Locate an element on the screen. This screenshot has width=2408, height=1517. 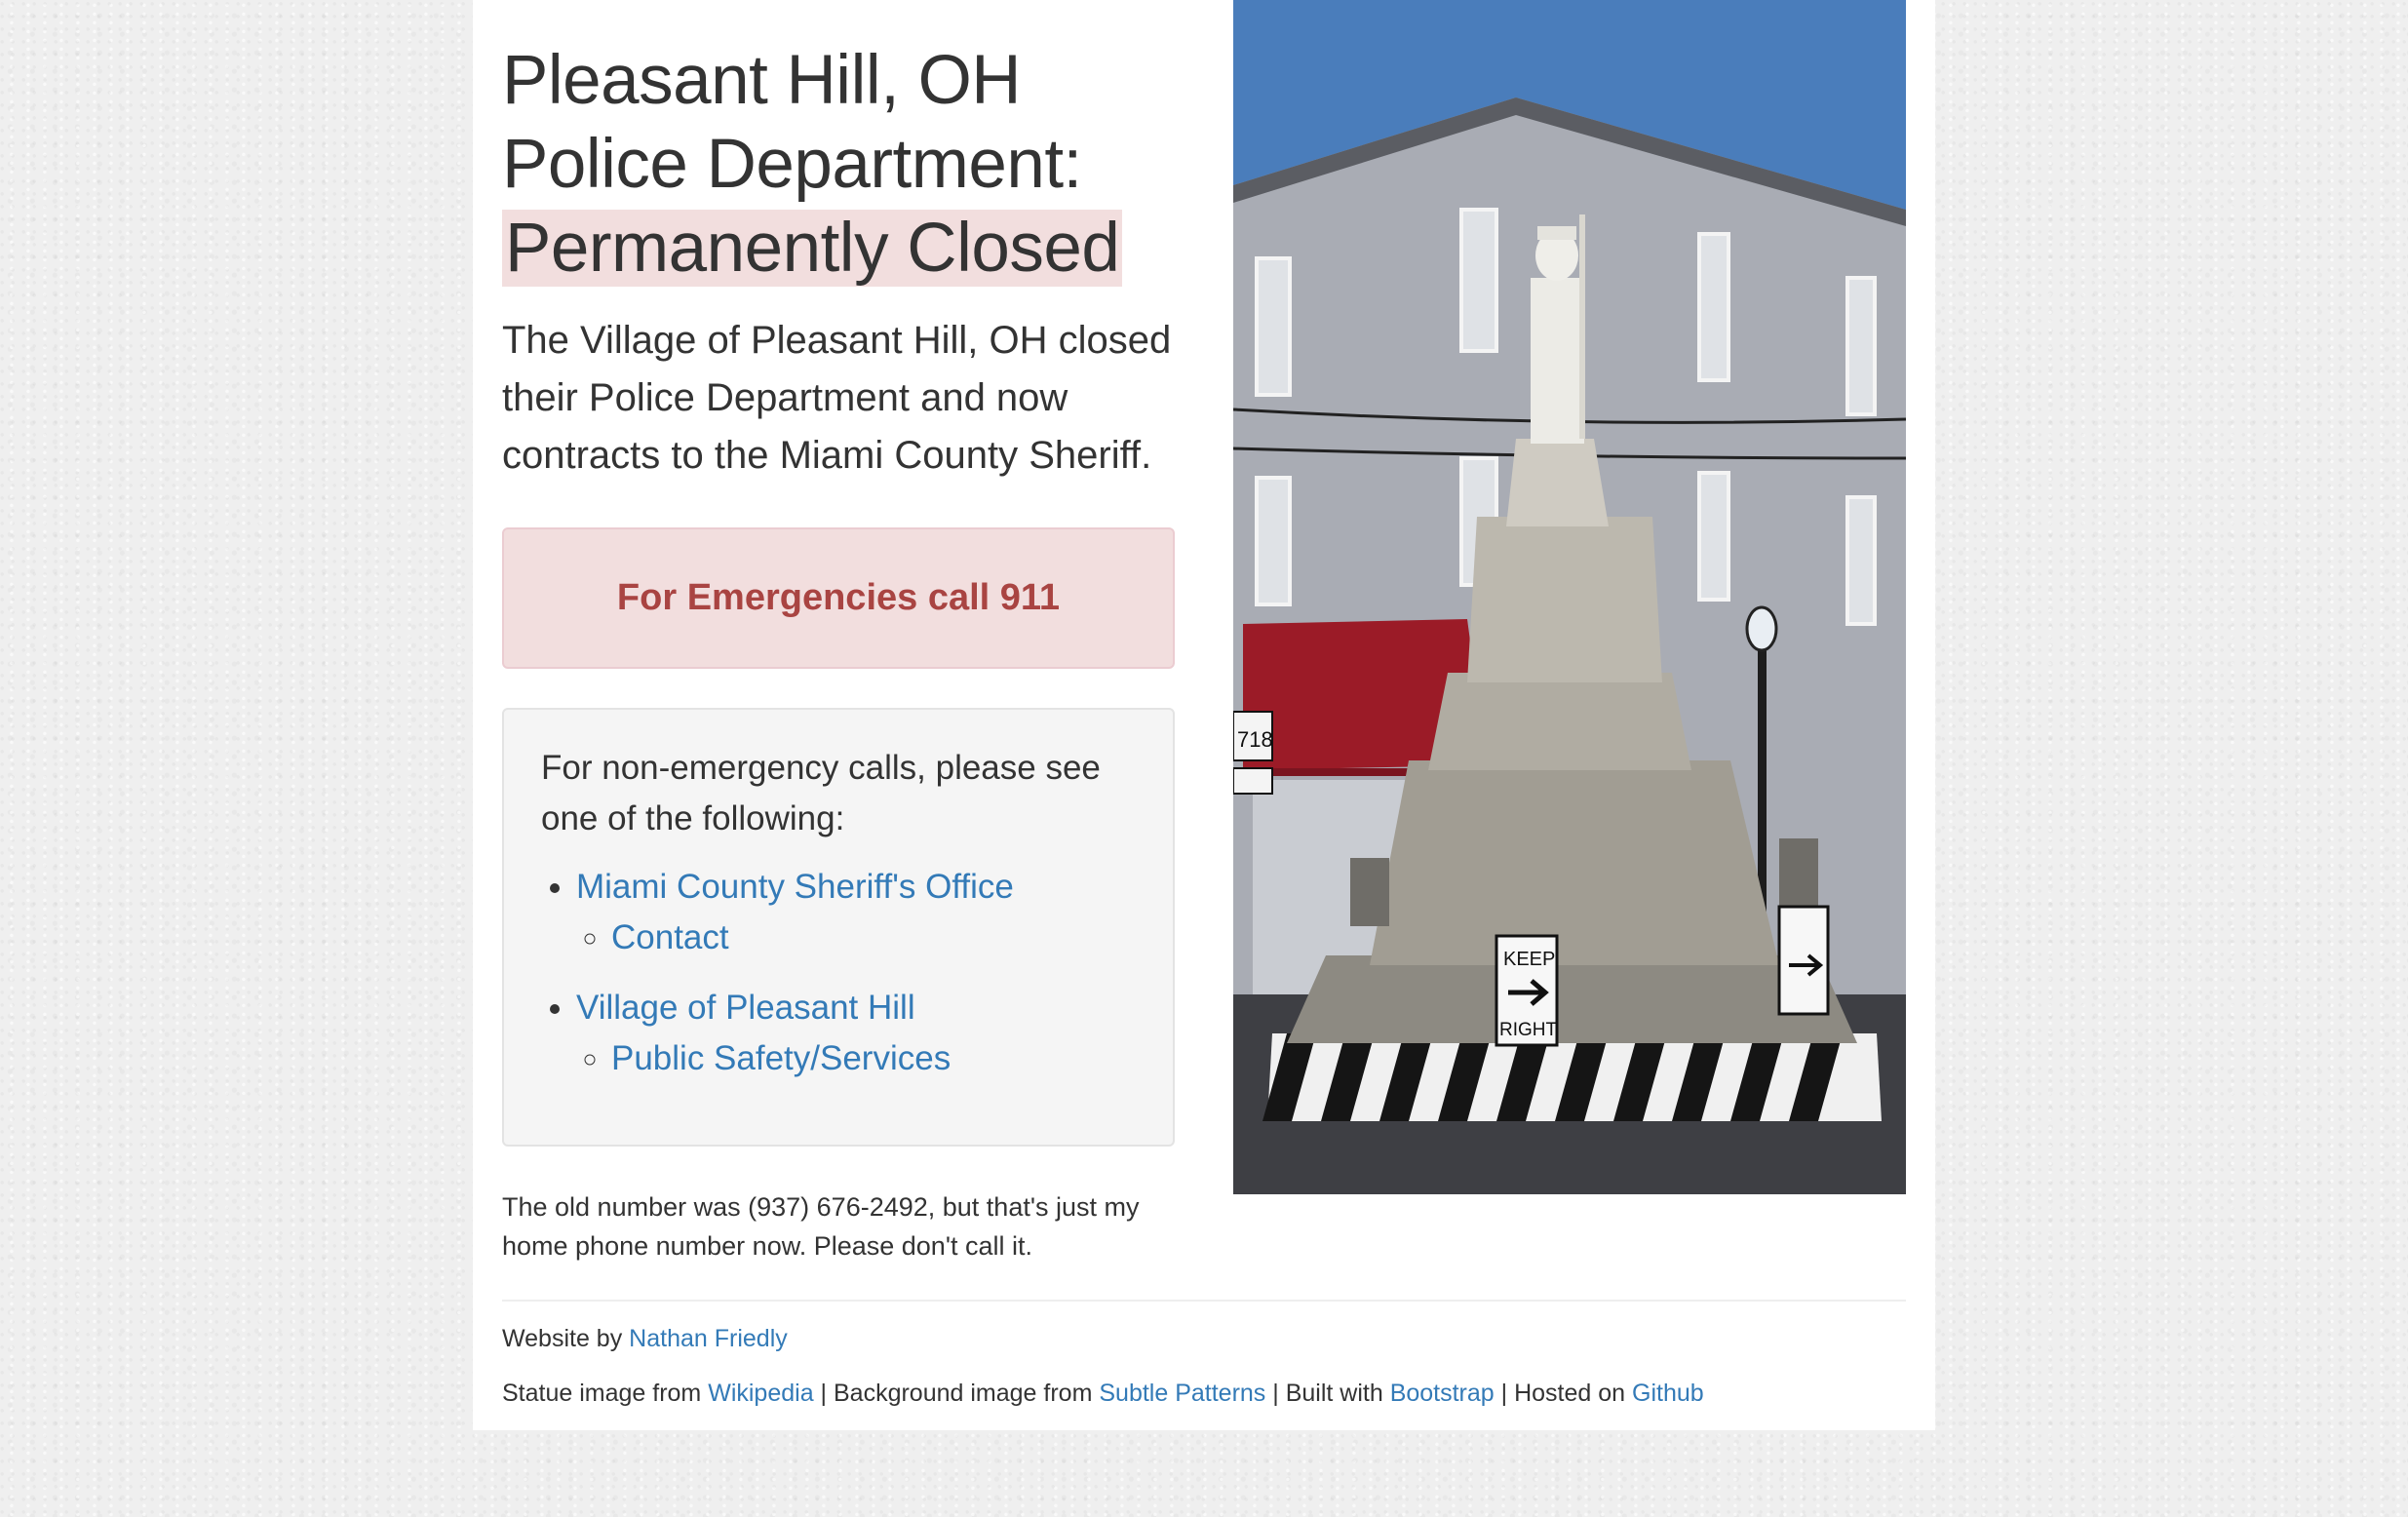
built-prefix: | Built with is located at coordinates (1327, 1393).